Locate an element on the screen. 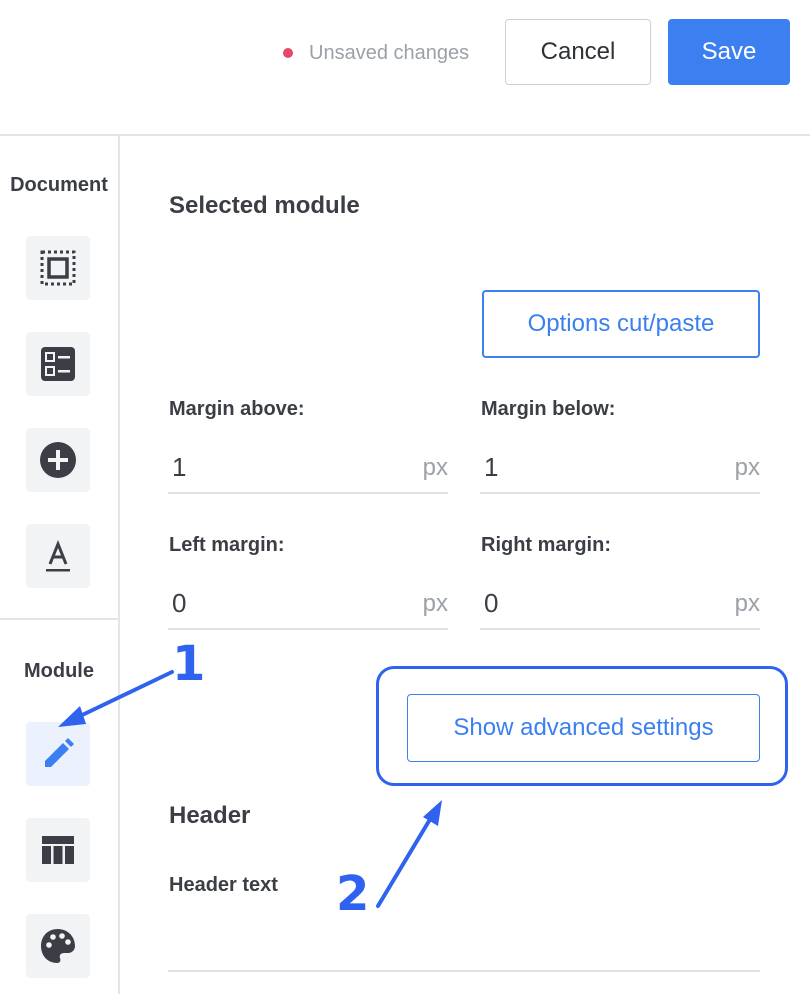 The image size is (810, 994). left-margin-field: 0 px is located at coordinates (308, 605).